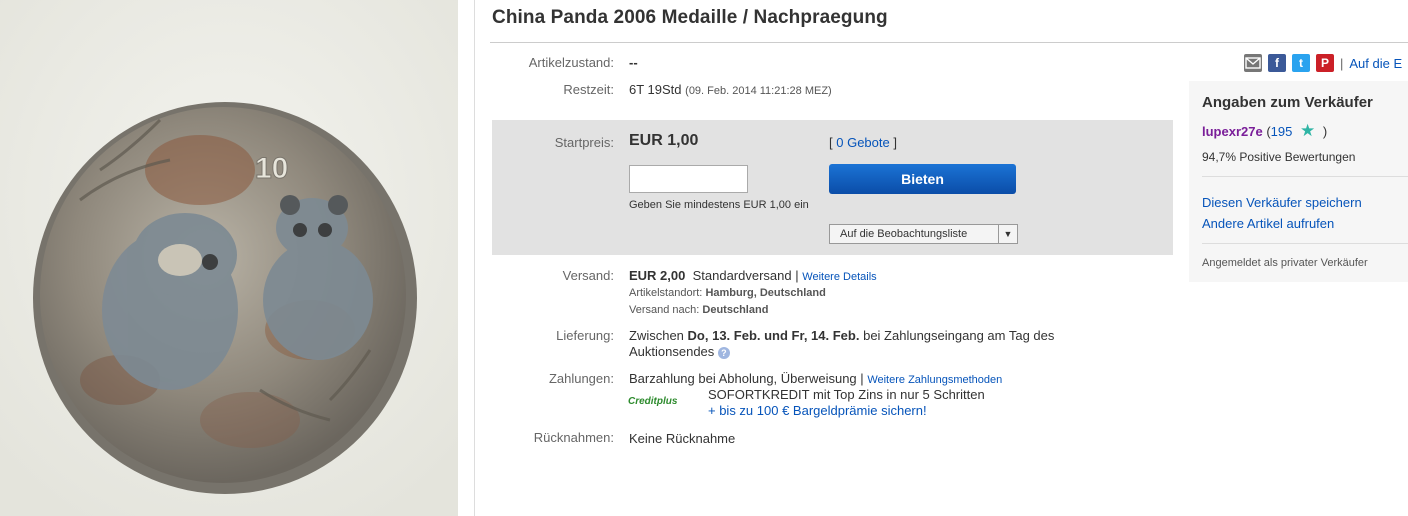 This screenshot has width=1408, height=516. Describe the element at coordinates (839, 277) in the screenshot. I see `shipping-details-link: Weitere Details` at that location.